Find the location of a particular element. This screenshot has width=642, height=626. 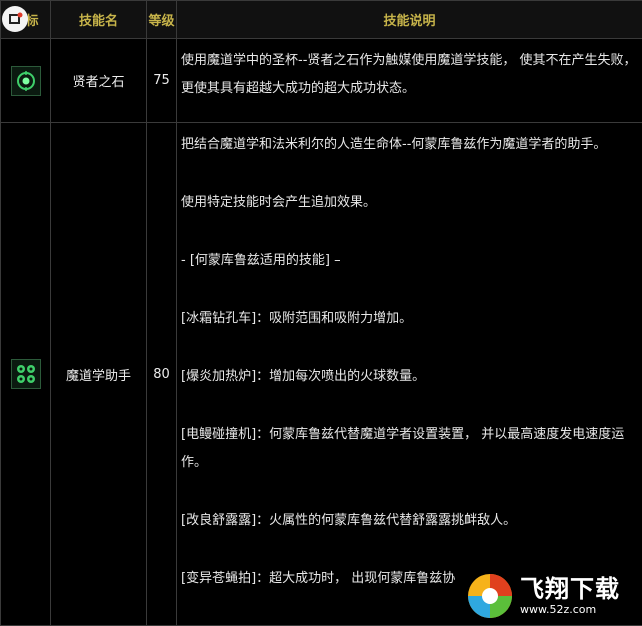

table-header-row: 图标 技能名 等级 技能说明 is located at coordinates (321, 20).